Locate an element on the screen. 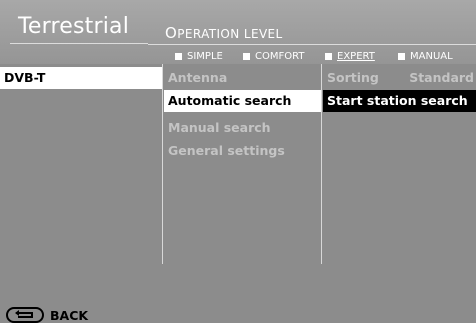  mode-comfort-label: COMFORT is located at coordinates (280, 56).